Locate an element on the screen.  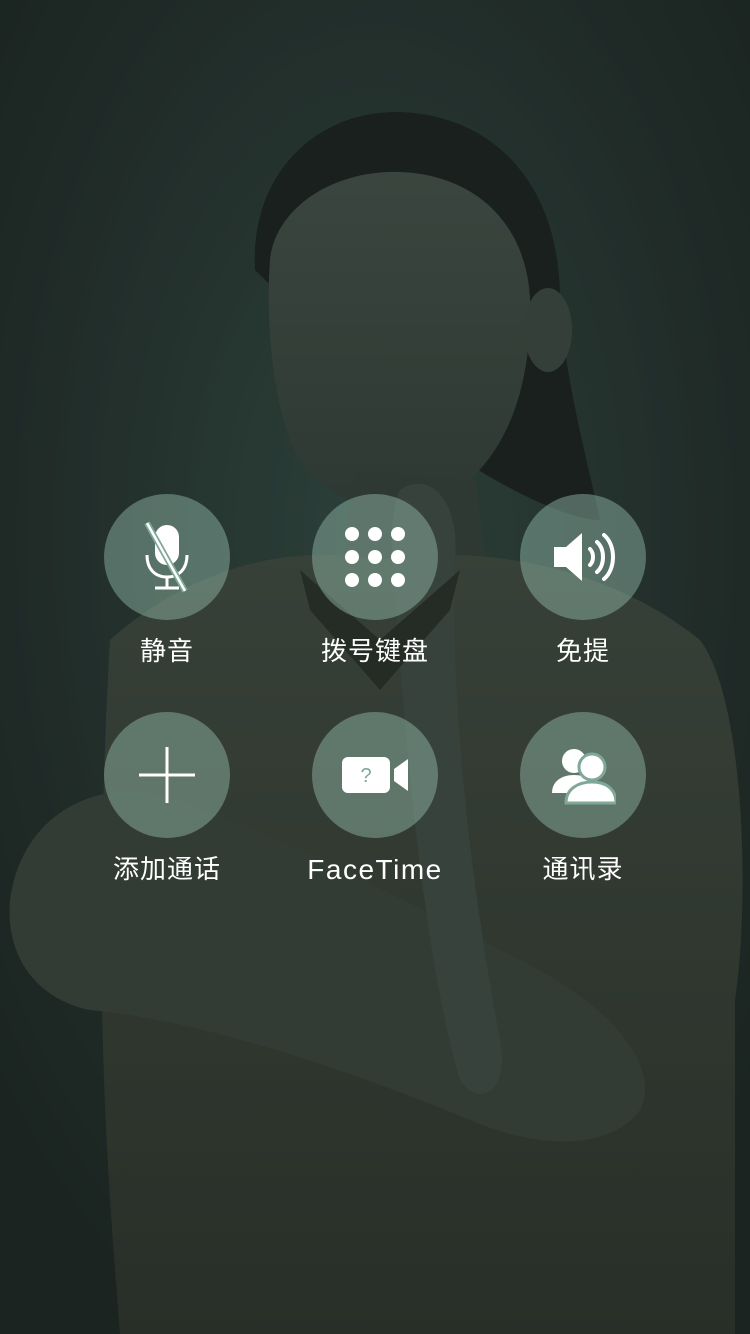
add-call-button is located at coordinates (167, 775).